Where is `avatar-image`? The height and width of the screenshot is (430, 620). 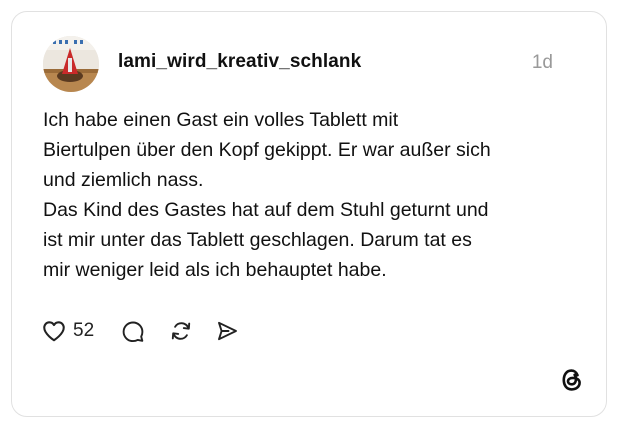 avatar-image is located at coordinates (71, 64).